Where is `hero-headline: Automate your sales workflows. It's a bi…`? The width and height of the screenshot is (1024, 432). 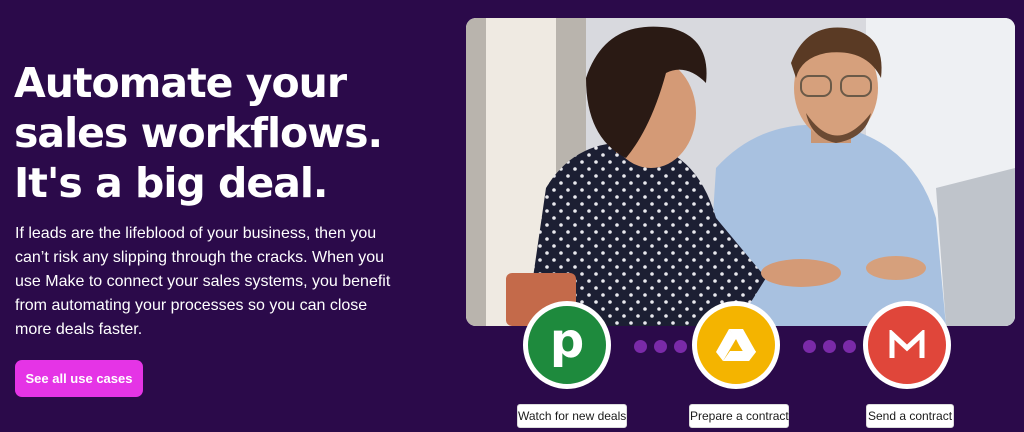
hero-headline: Automate your sales workflows. It's a bi… is located at coordinates (198, 133).